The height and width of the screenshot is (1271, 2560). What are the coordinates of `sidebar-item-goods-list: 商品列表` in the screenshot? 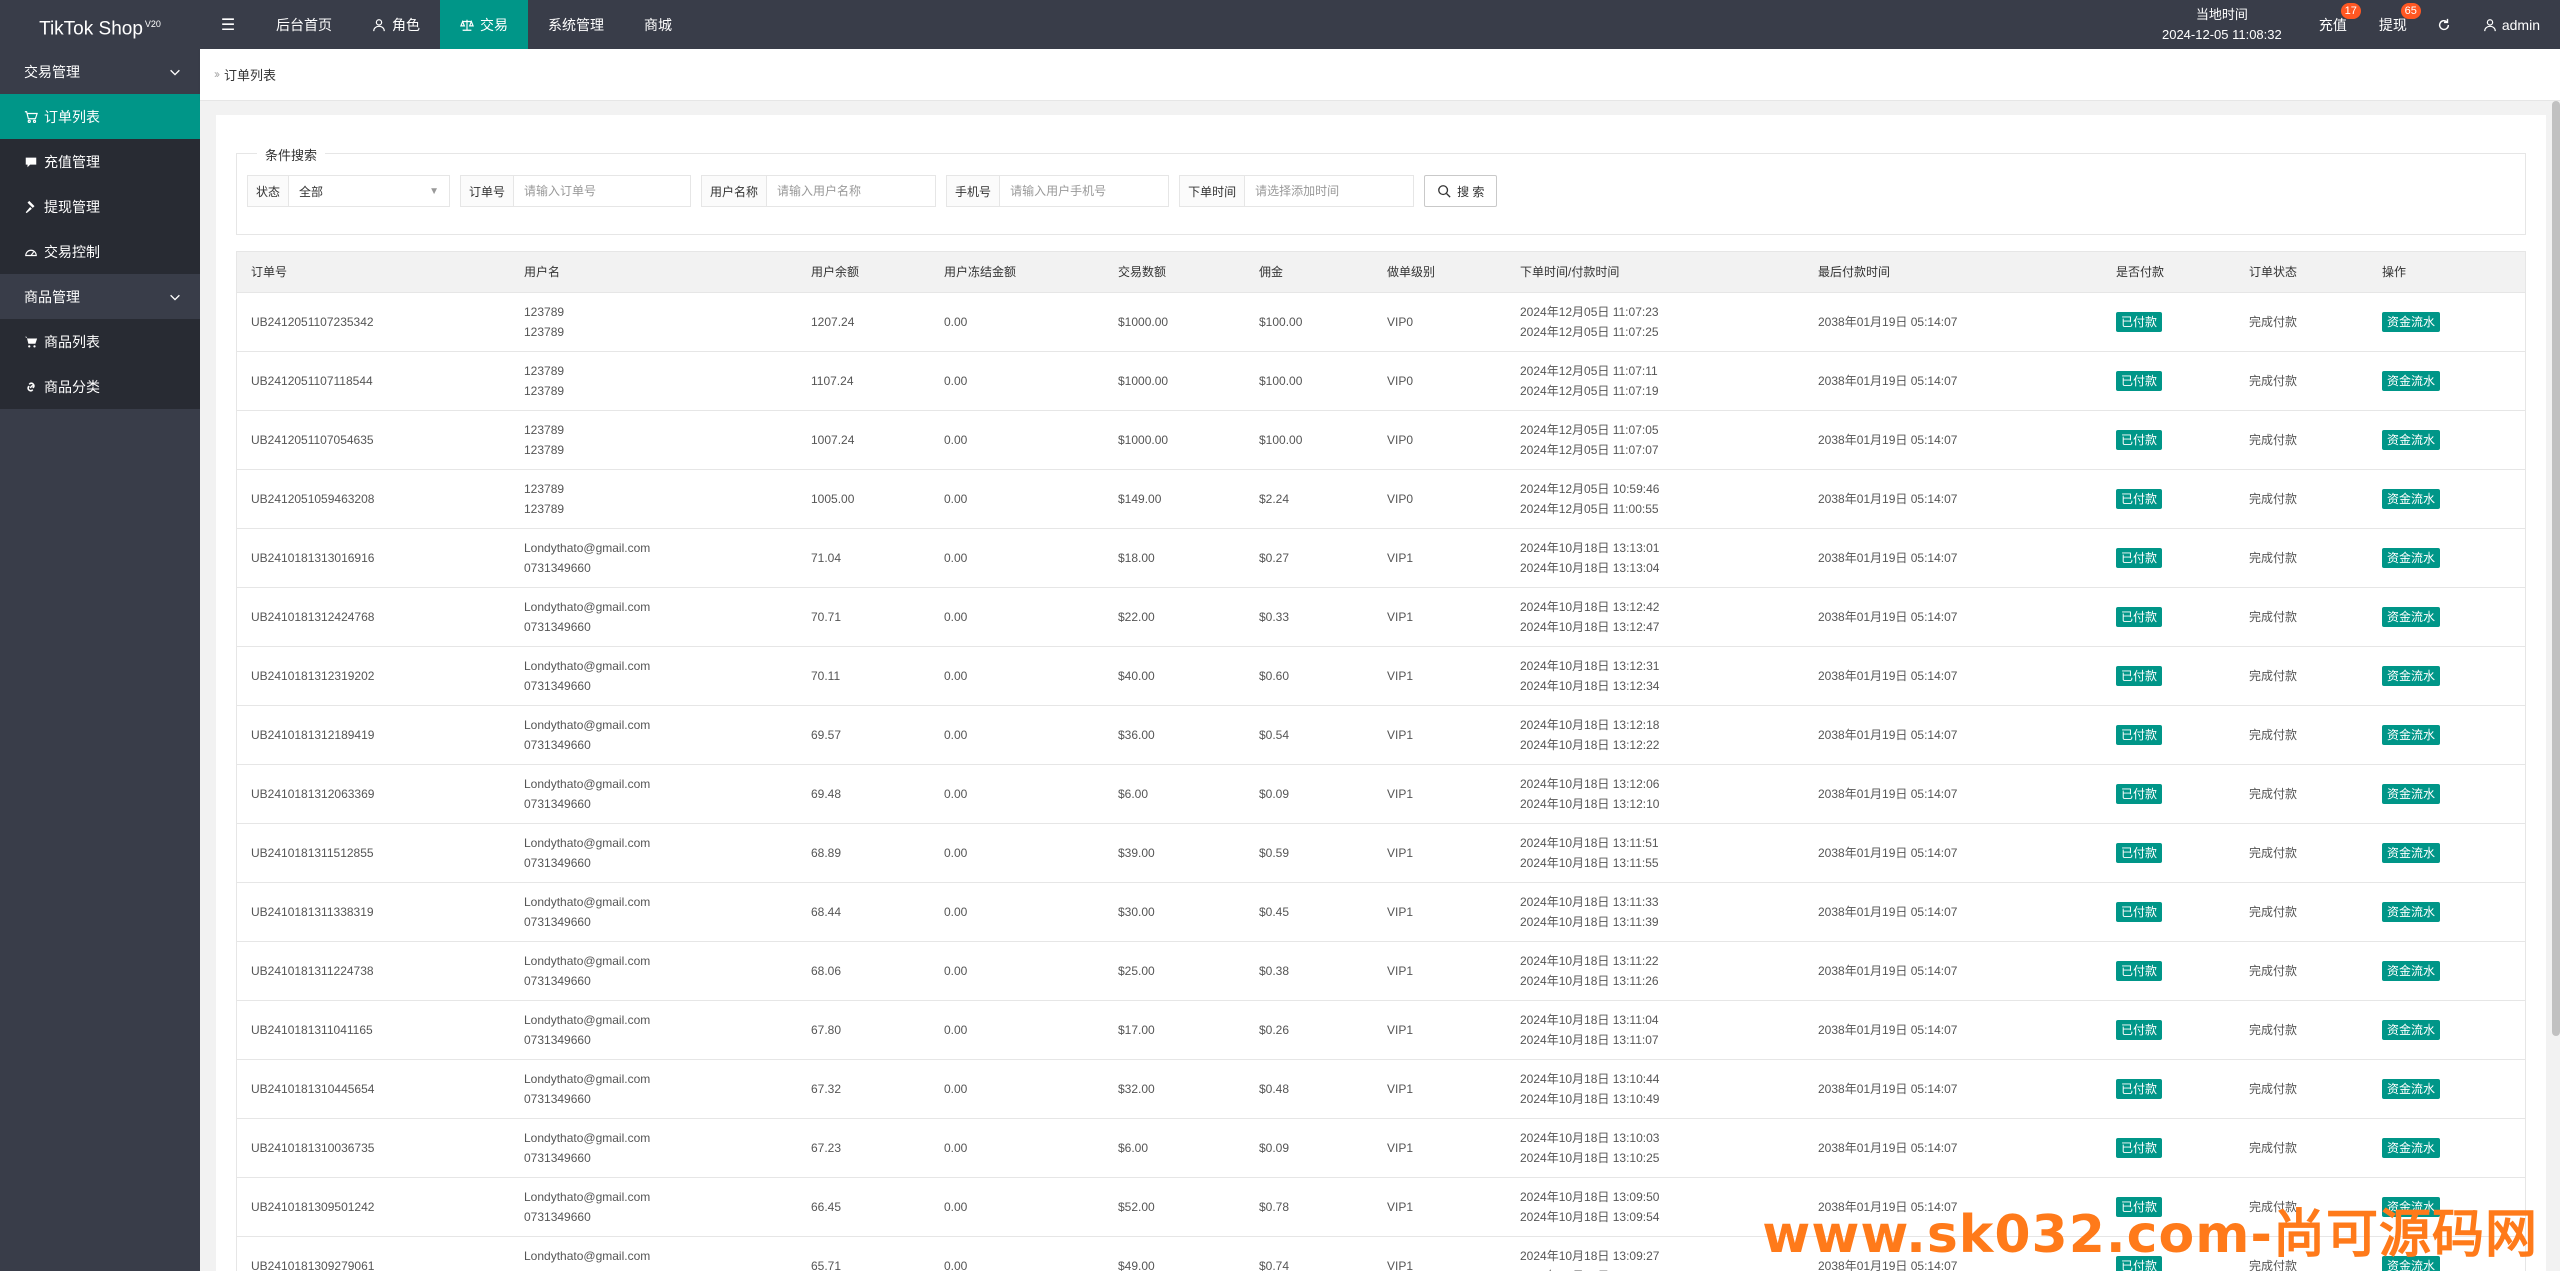 It's located at (100, 341).